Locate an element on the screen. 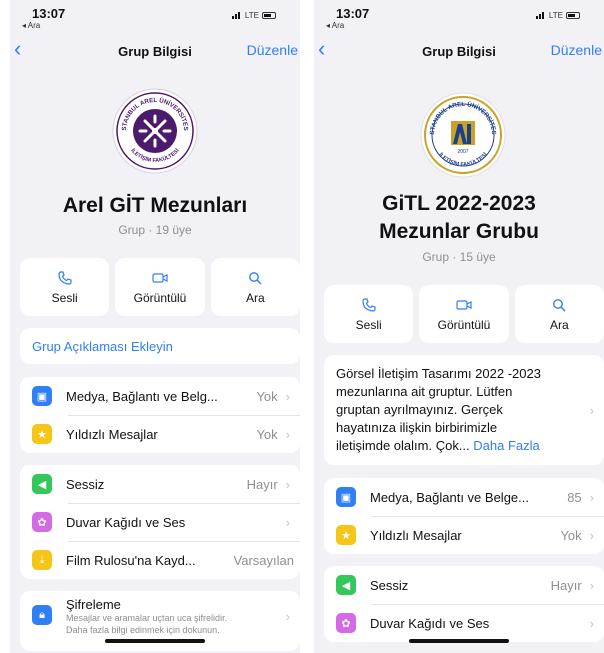  description-line-4: hayatınıza ilişkin birbirimizle is located at coordinates (417, 427).